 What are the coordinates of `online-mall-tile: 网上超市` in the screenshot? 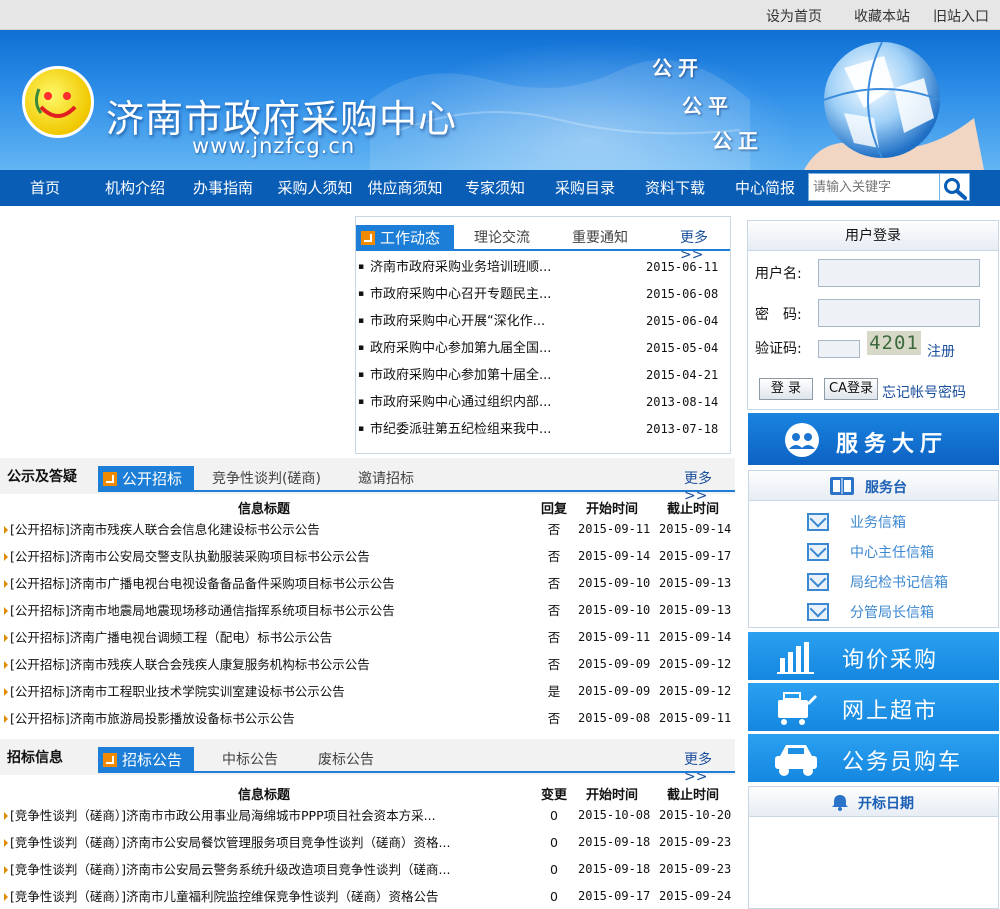 It's located at (873, 707).